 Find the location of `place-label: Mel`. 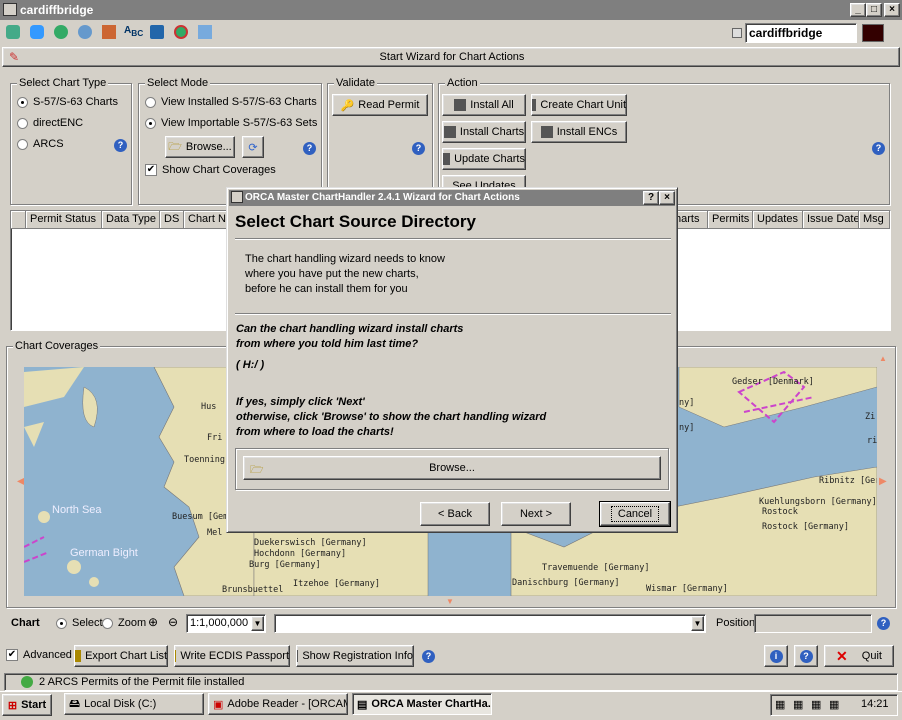

place-label: Mel is located at coordinates (215, 533).